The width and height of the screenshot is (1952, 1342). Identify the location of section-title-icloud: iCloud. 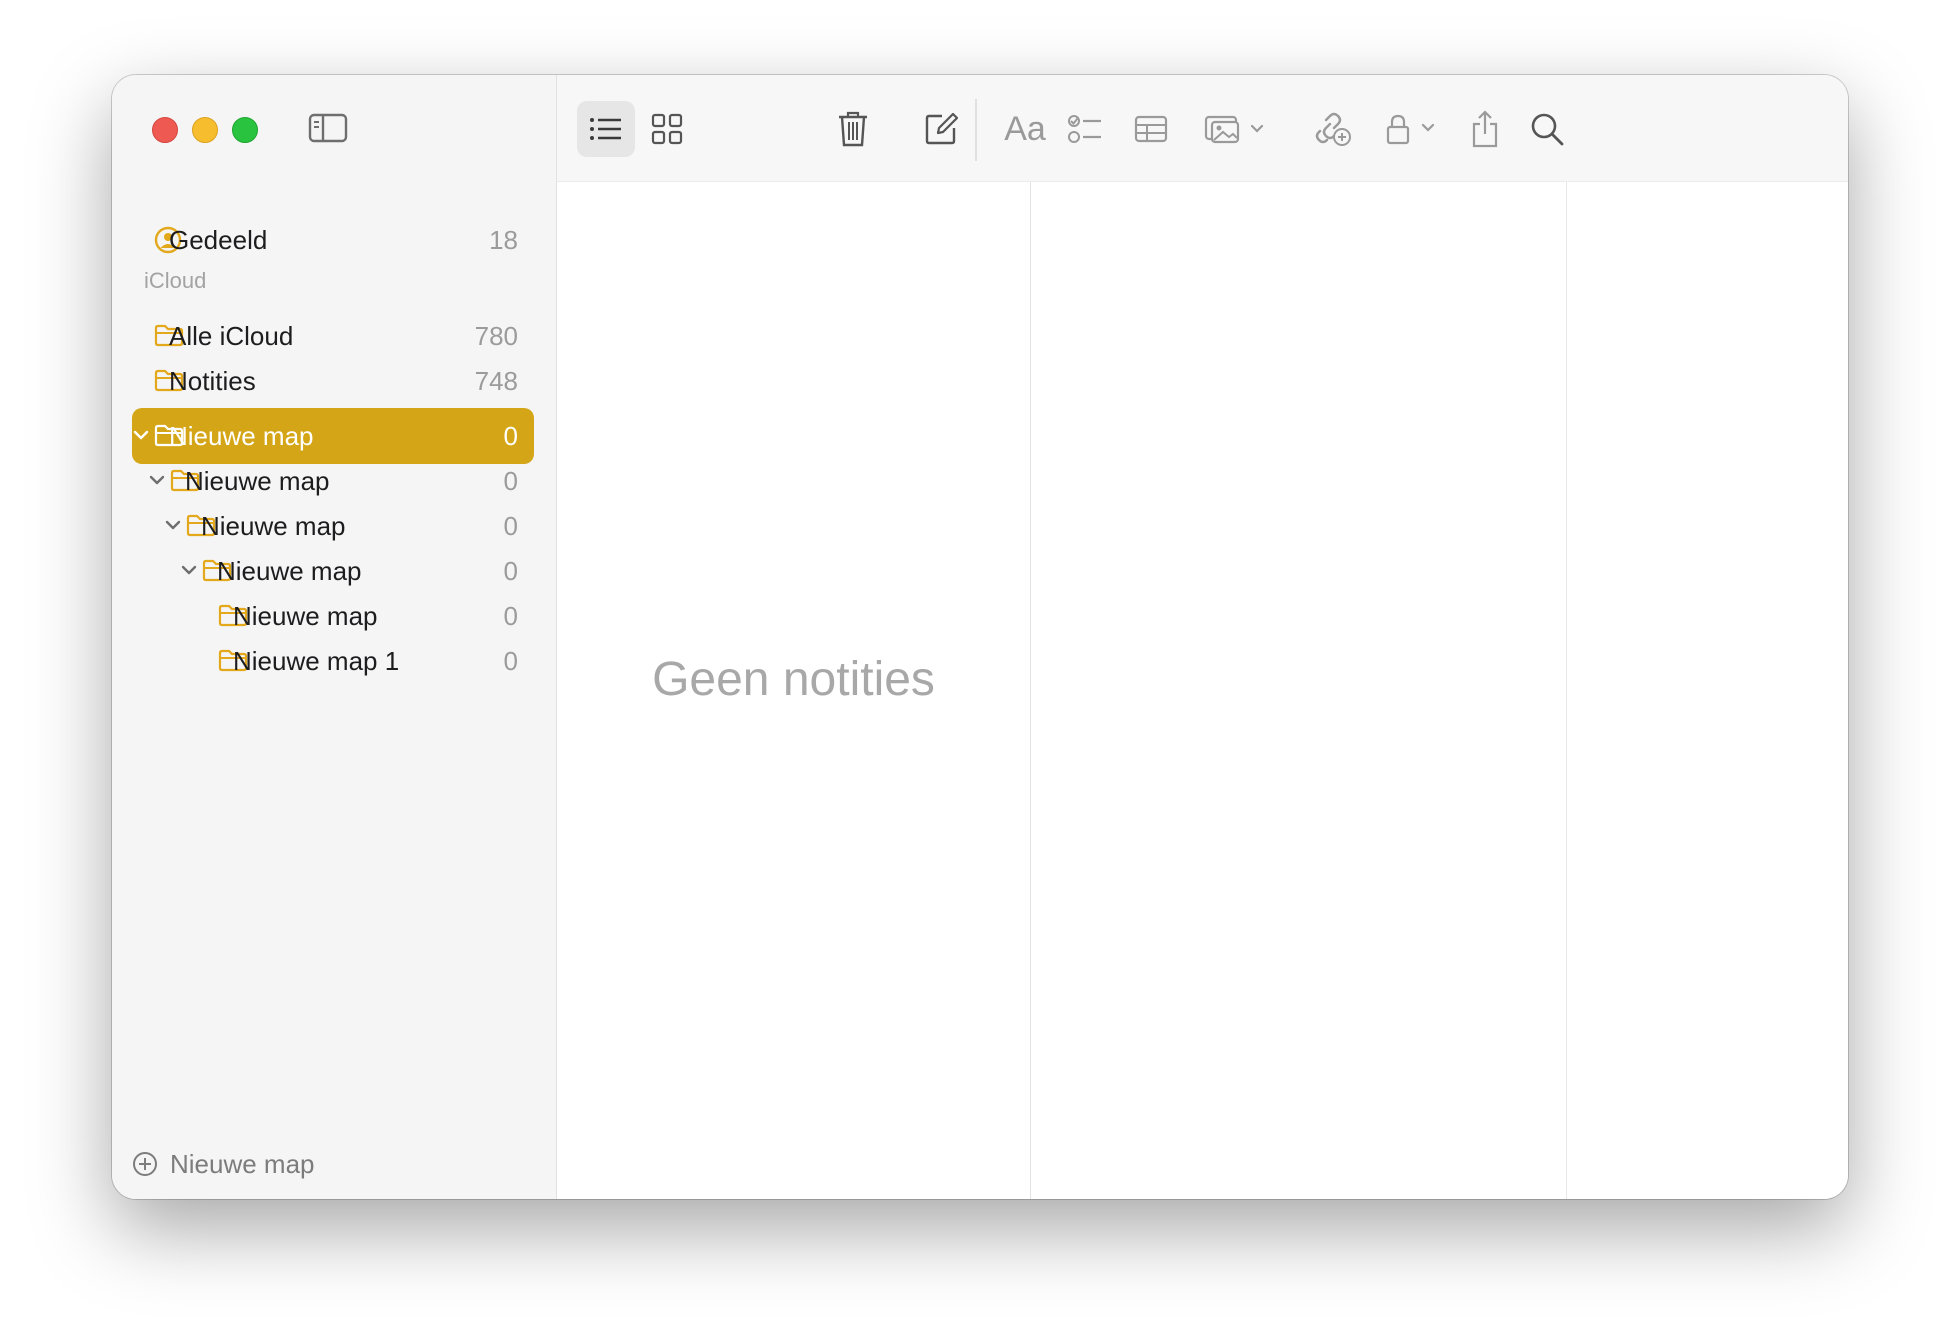
(175, 280).